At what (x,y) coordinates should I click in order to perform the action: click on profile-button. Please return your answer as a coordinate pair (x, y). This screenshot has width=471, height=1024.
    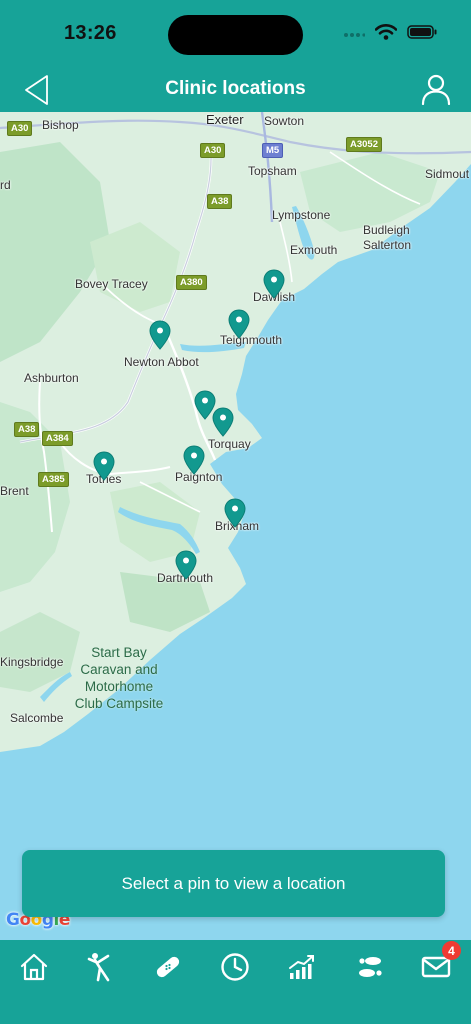
    Looking at the image, I should click on (436, 89).